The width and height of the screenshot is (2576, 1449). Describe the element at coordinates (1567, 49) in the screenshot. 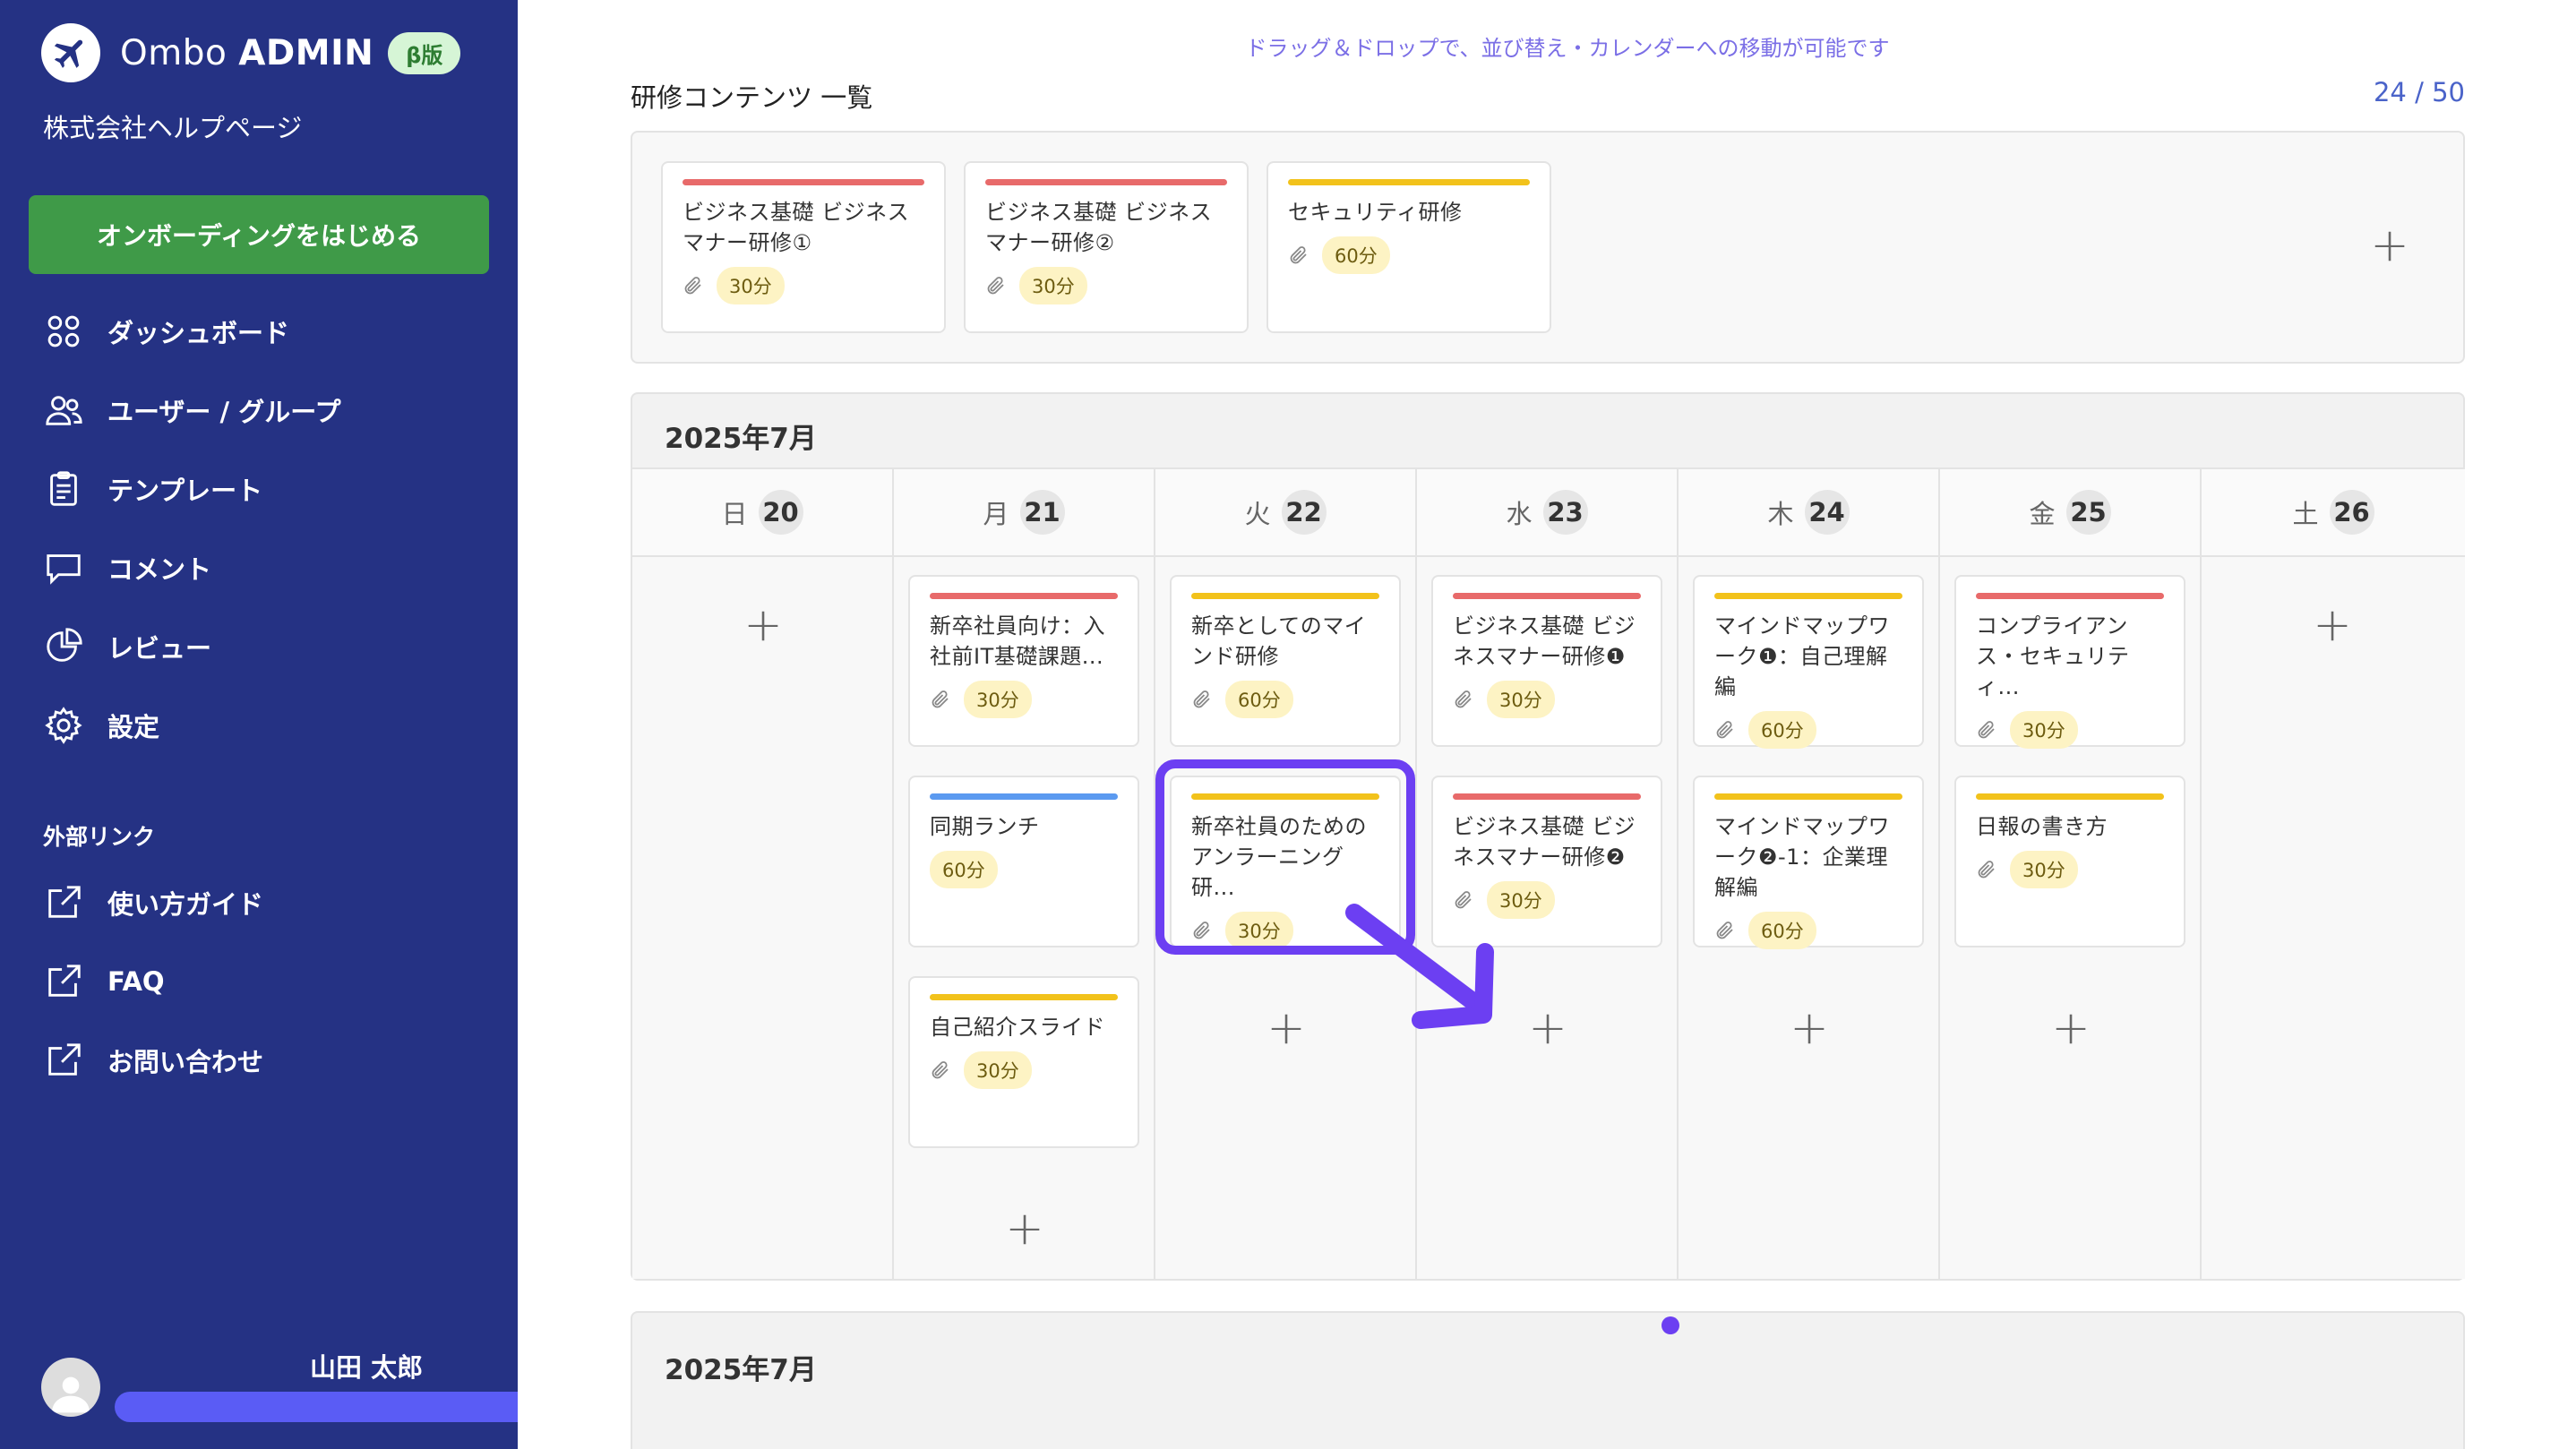

I see `drag-drop-hint: ドラッグ＆ドロップで、並び替え・カレンダーへの移動が可能です` at that location.